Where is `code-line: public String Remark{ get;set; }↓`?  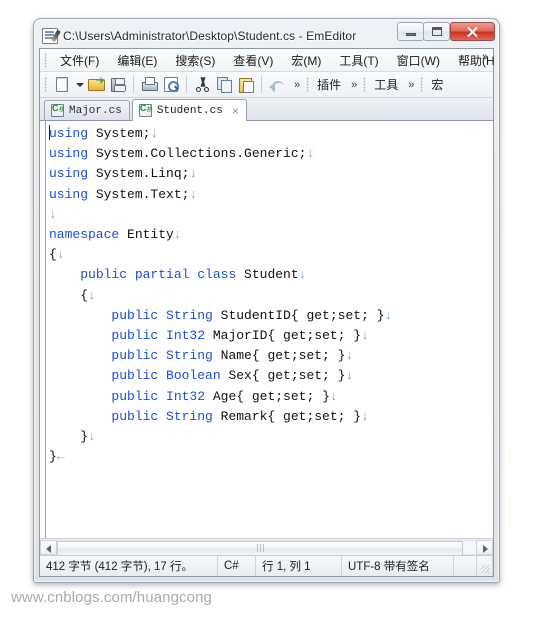
code-line: public String Remark{ get;set; }↓ is located at coordinates (270, 417).